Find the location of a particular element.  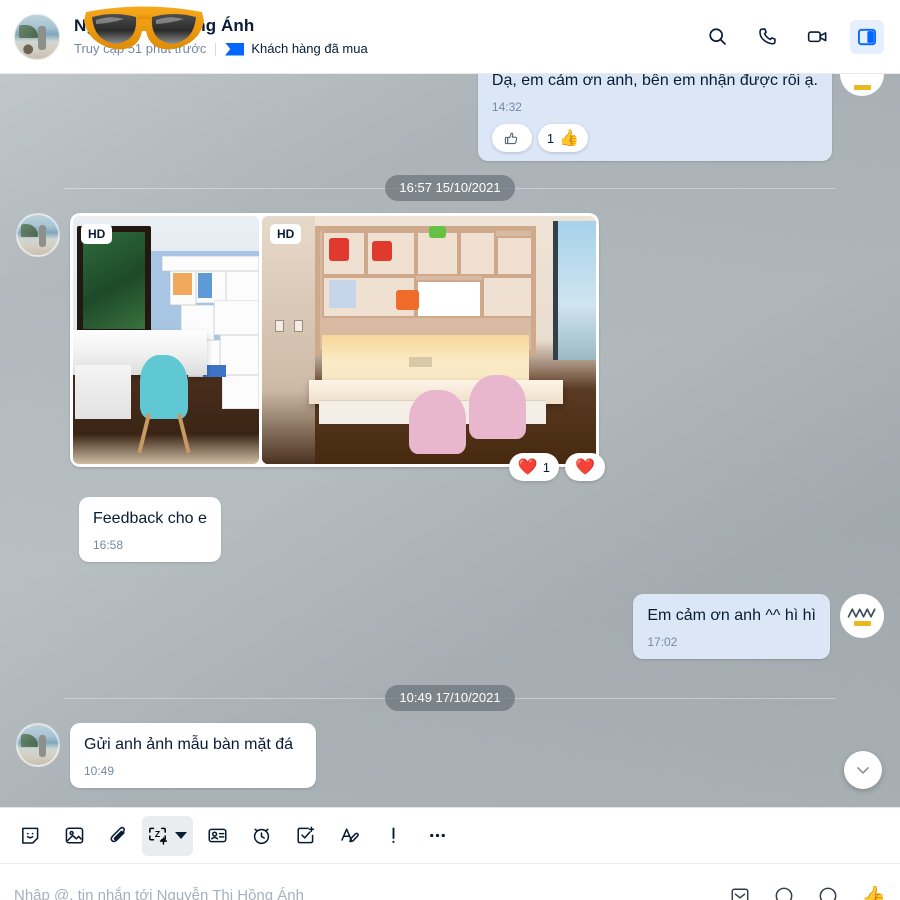

scroll-to-bottom-button is located at coordinates (863, 770).